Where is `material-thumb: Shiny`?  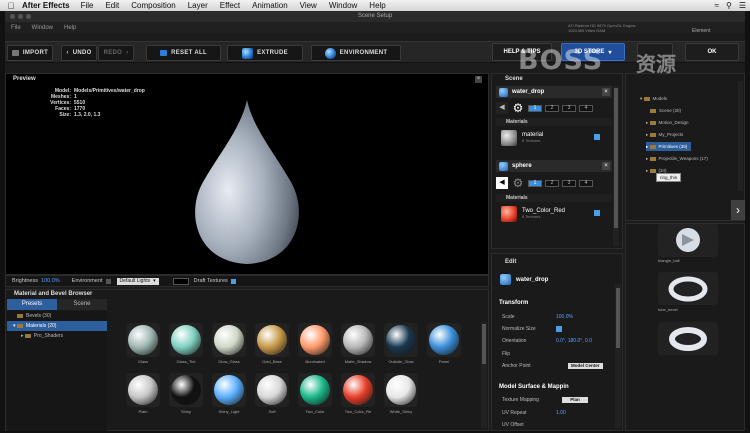 material-thumb: Shiny is located at coordinates (186, 395).